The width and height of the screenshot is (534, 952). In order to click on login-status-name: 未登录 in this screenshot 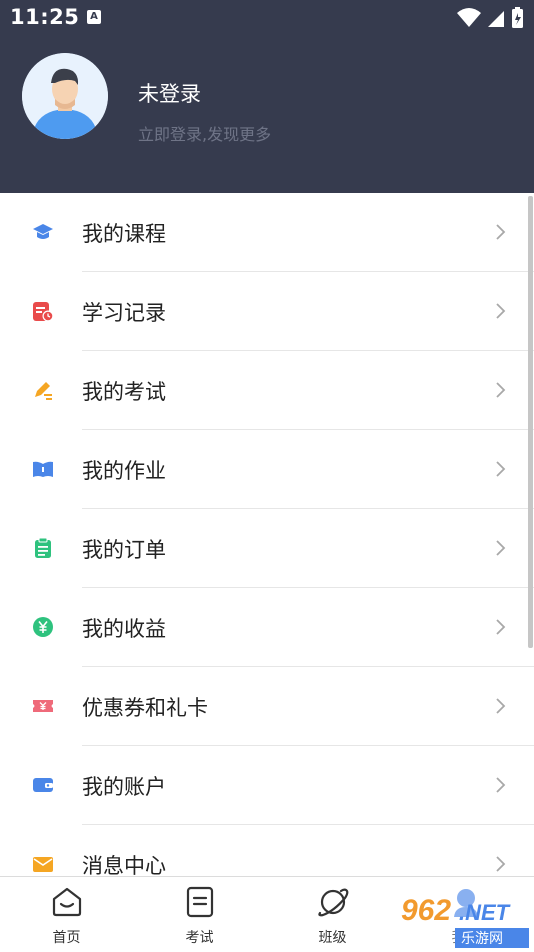, I will do `click(169, 93)`.